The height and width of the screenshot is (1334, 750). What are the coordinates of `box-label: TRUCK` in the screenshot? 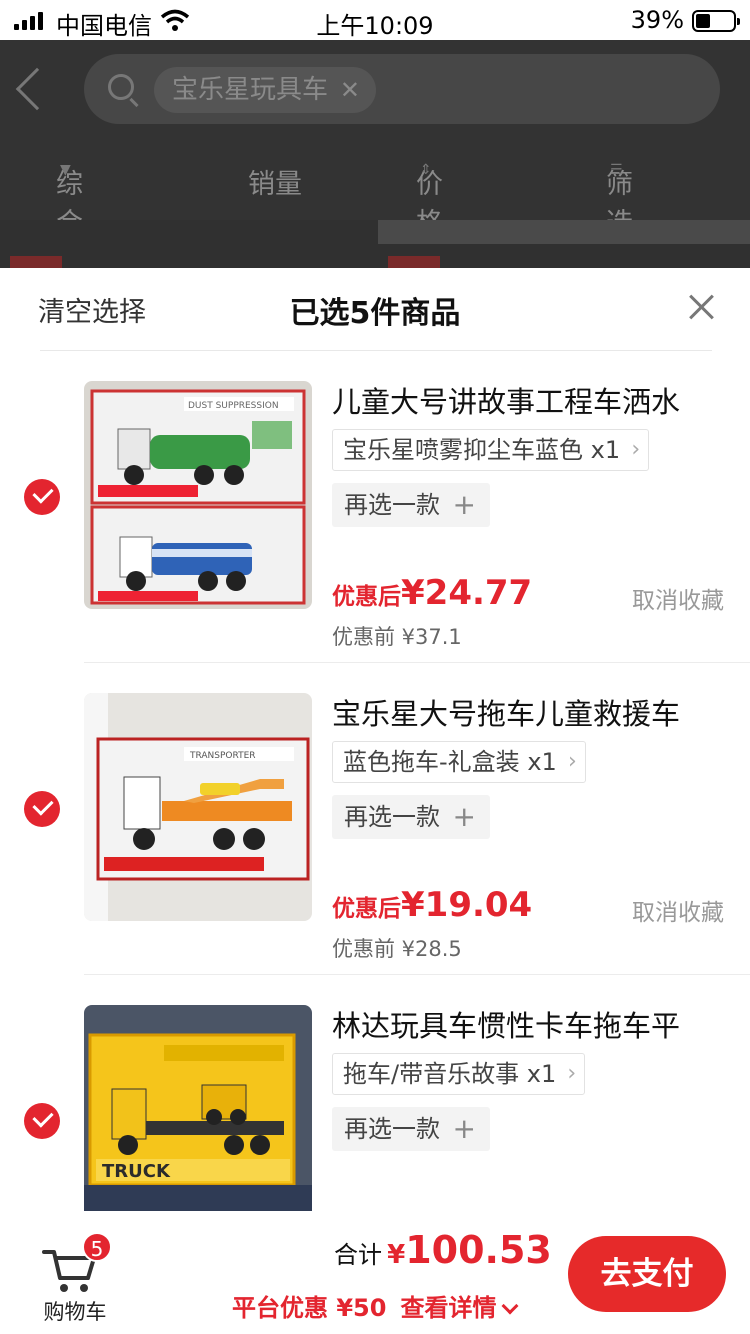 It's located at (136, 1171).